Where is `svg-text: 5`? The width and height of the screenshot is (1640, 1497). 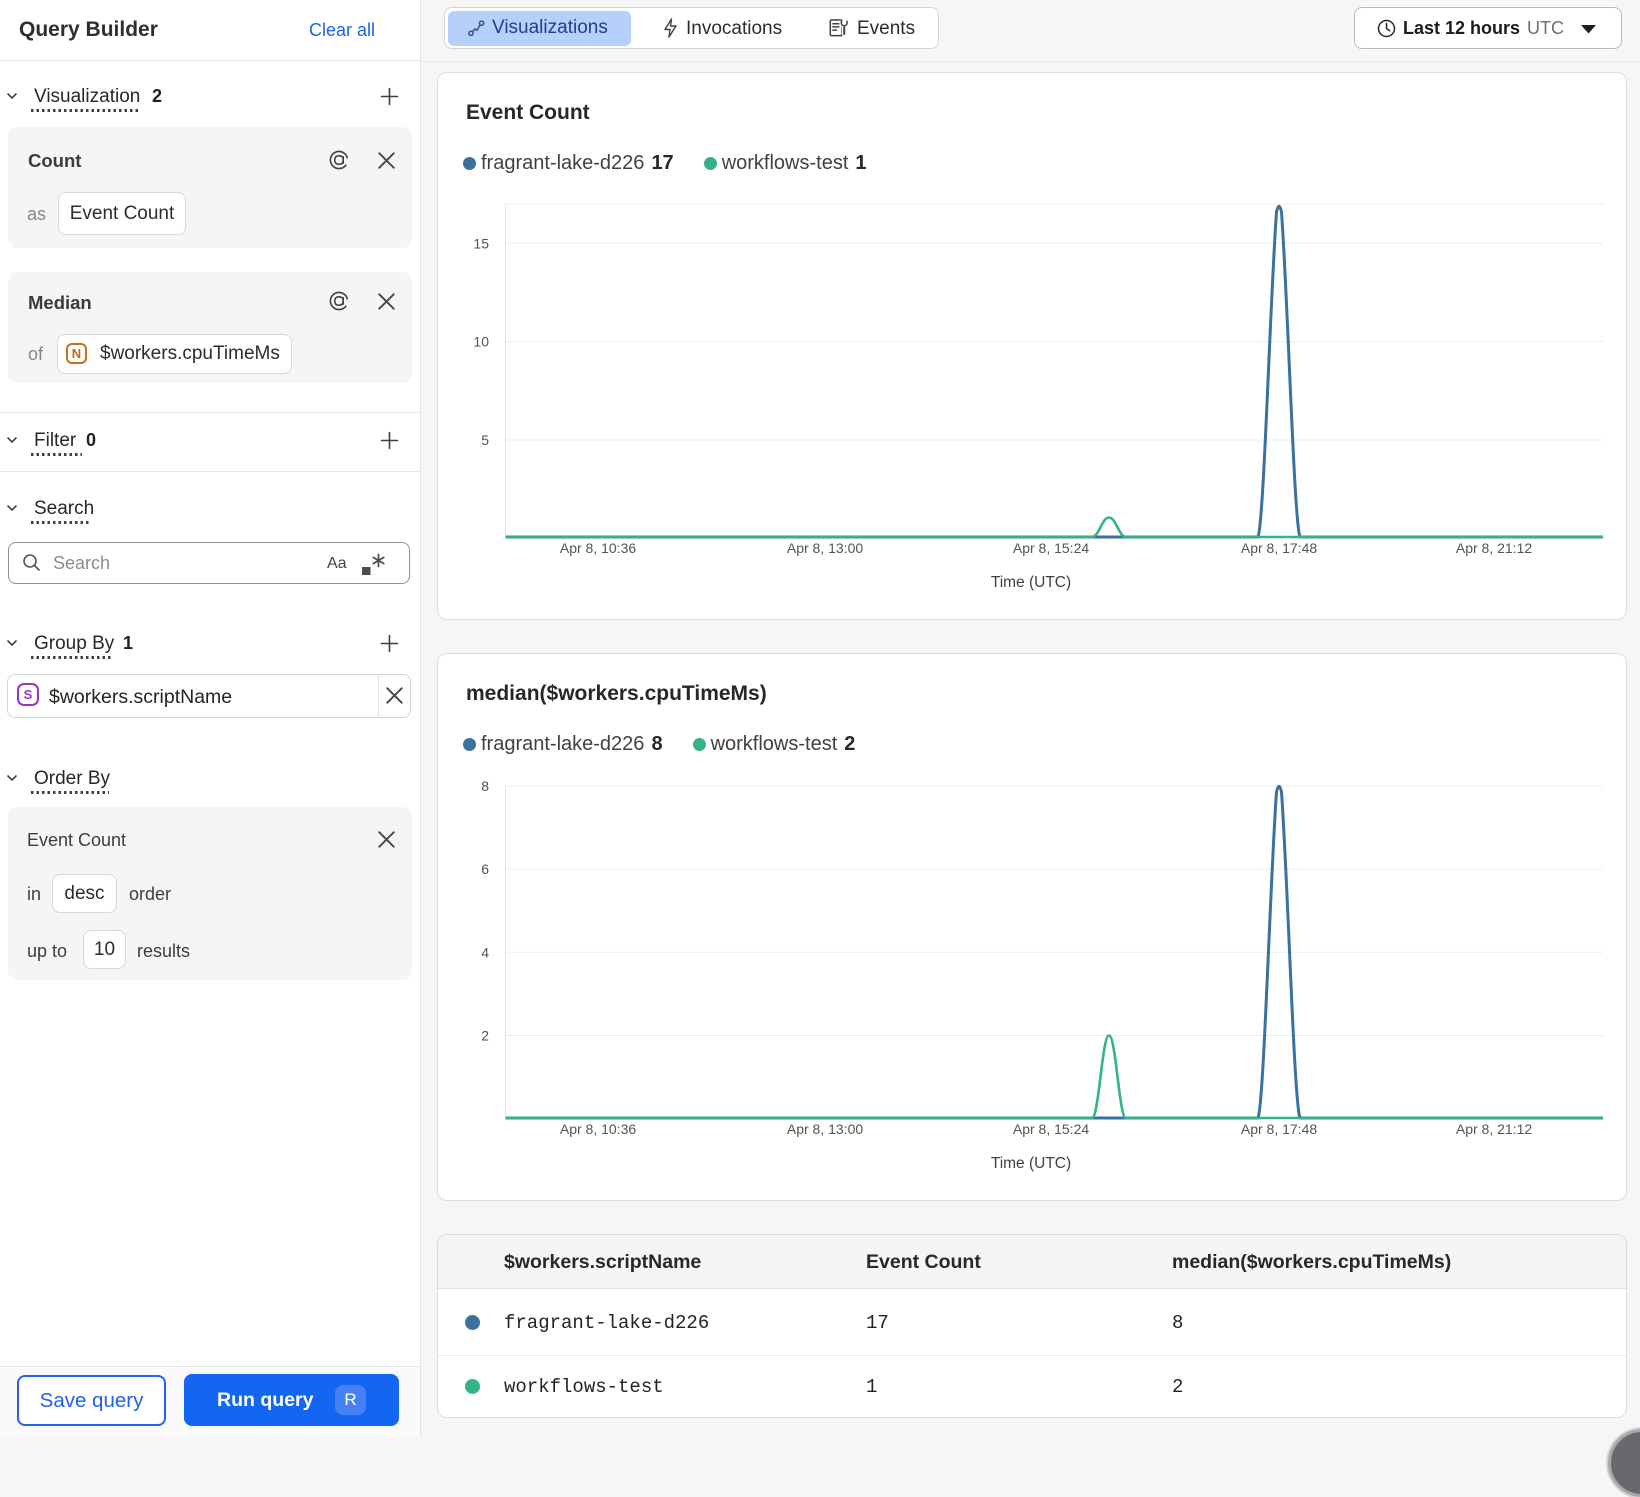
svg-text: 5 is located at coordinates (485, 440).